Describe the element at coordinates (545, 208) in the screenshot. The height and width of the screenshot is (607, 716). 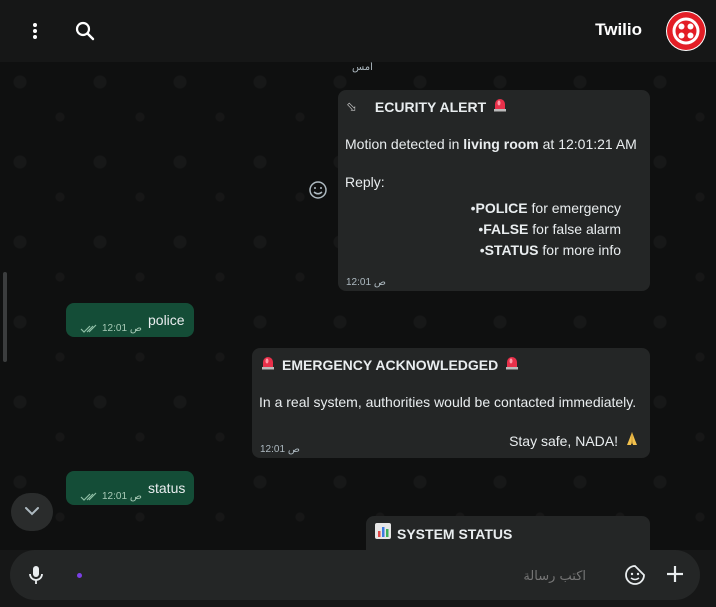
I see `option-police: •POLICE for emergency` at that location.